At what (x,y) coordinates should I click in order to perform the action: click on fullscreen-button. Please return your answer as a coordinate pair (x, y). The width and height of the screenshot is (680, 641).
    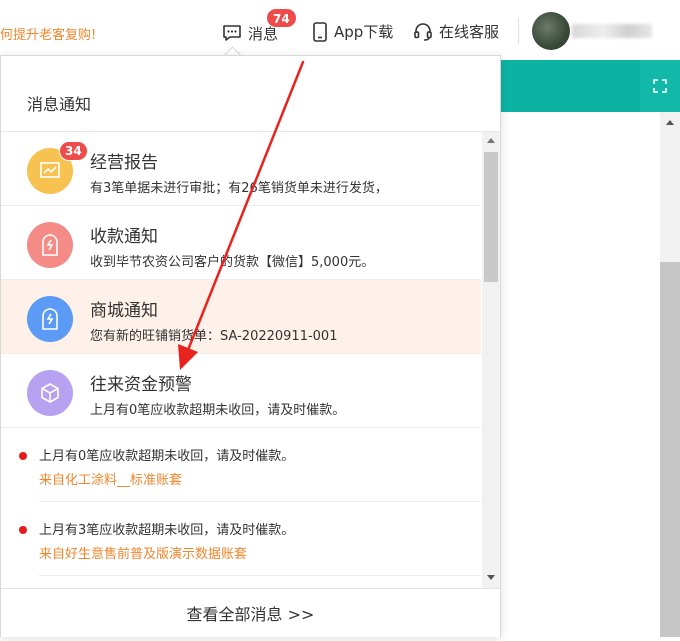
    Looking at the image, I should click on (660, 86).